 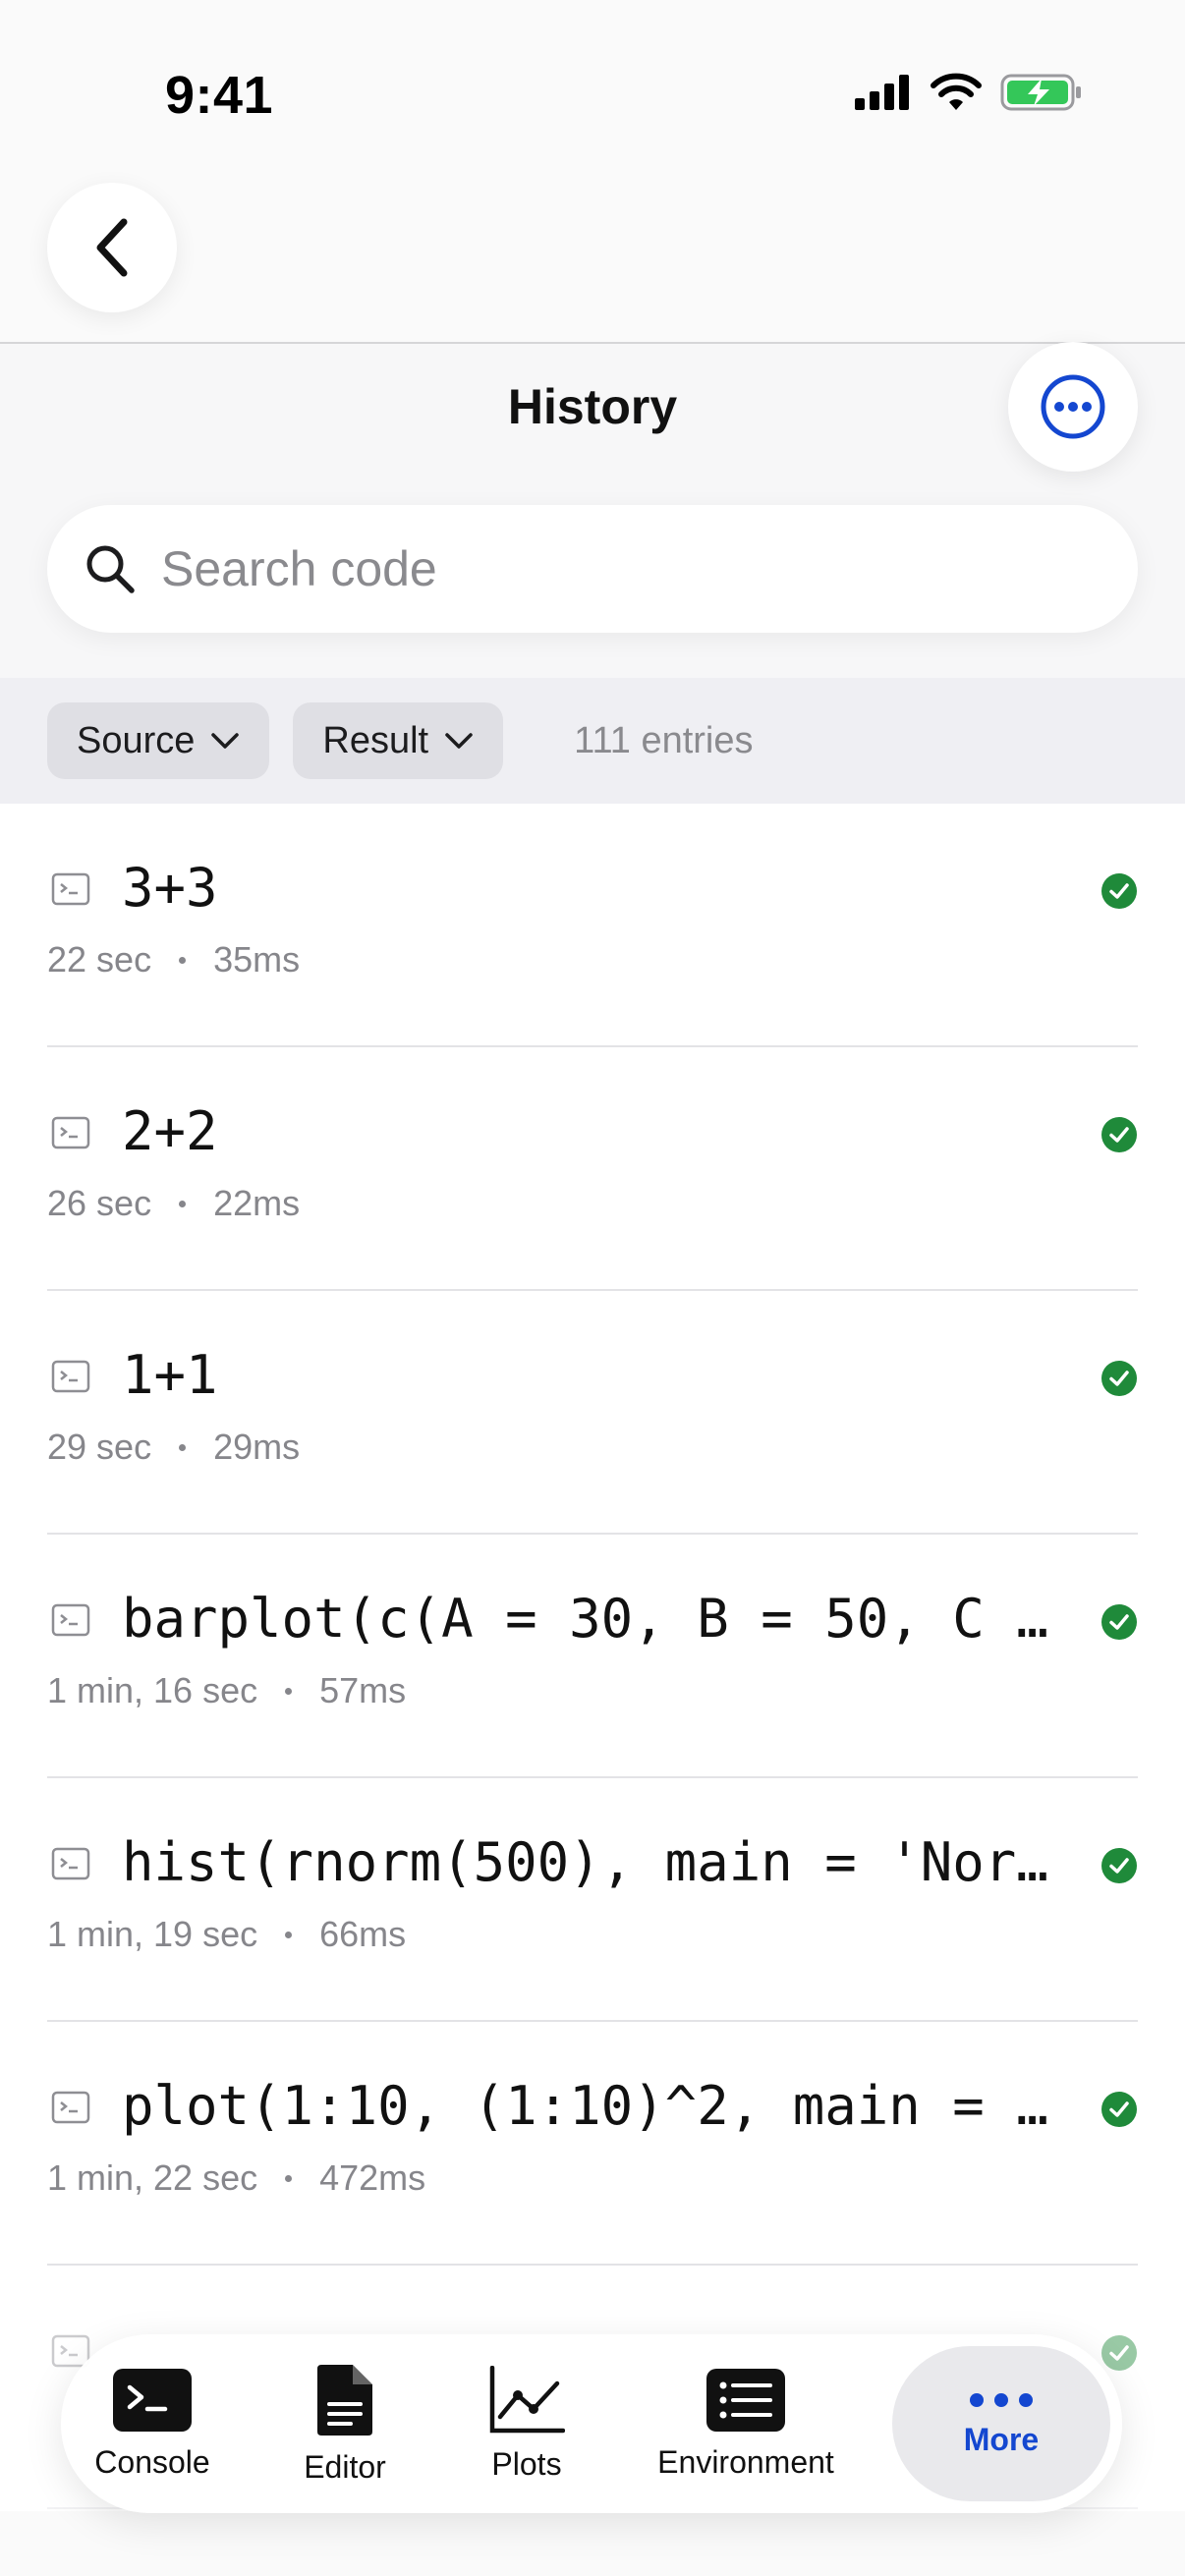 What do you see at coordinates (152, 1934) in the screenshot?
I see `history-time-ago: 1 min, 19 sec` at bounding box center [152, 1934].